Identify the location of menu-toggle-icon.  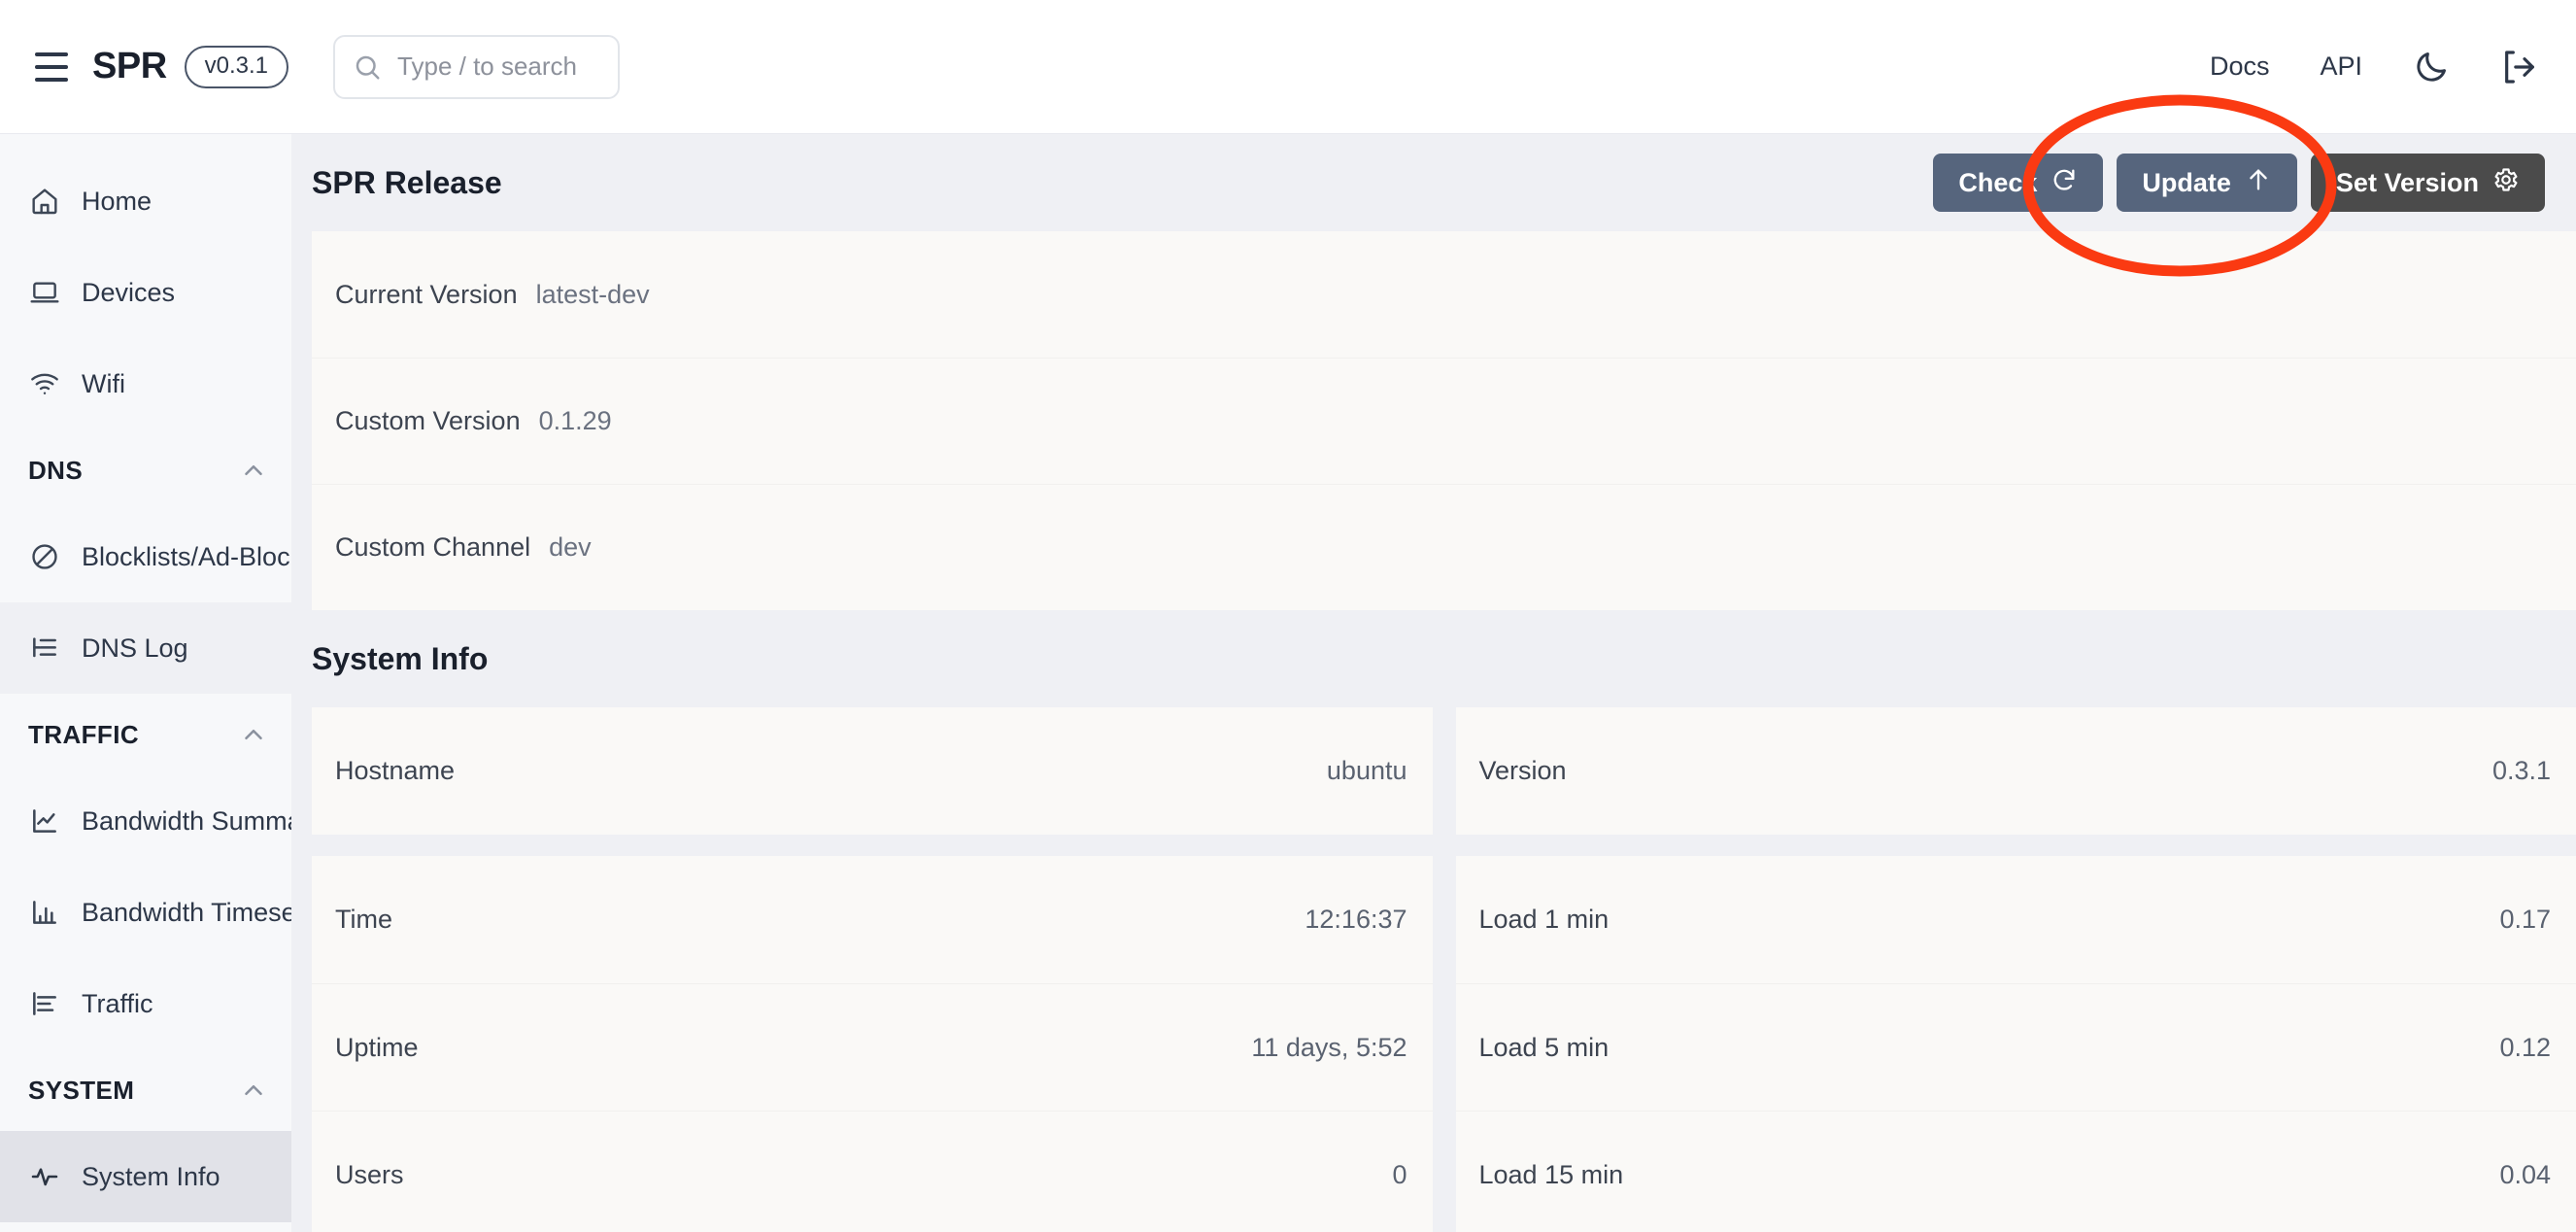
(51, 67).